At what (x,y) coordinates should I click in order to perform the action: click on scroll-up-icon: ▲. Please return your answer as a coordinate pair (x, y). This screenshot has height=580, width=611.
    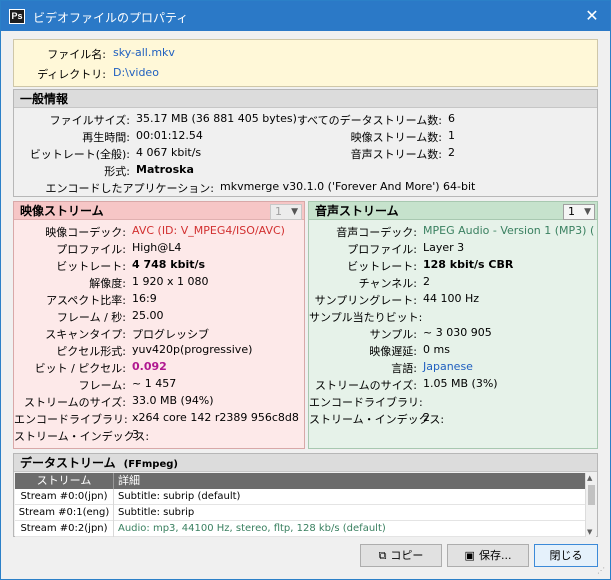
    Looking at the image, I should click on (589, 478).